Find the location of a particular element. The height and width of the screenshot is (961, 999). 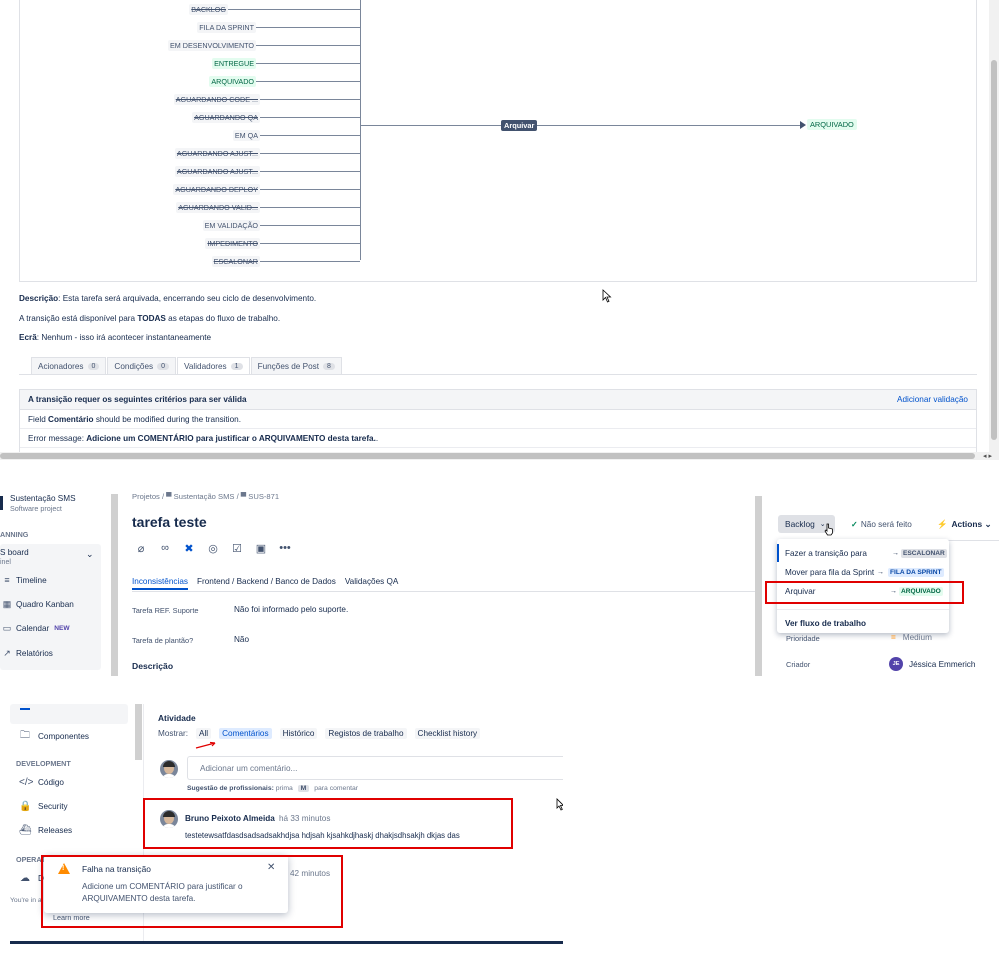

issue-tab: Inconsistências is located at coordinates (160, 583).